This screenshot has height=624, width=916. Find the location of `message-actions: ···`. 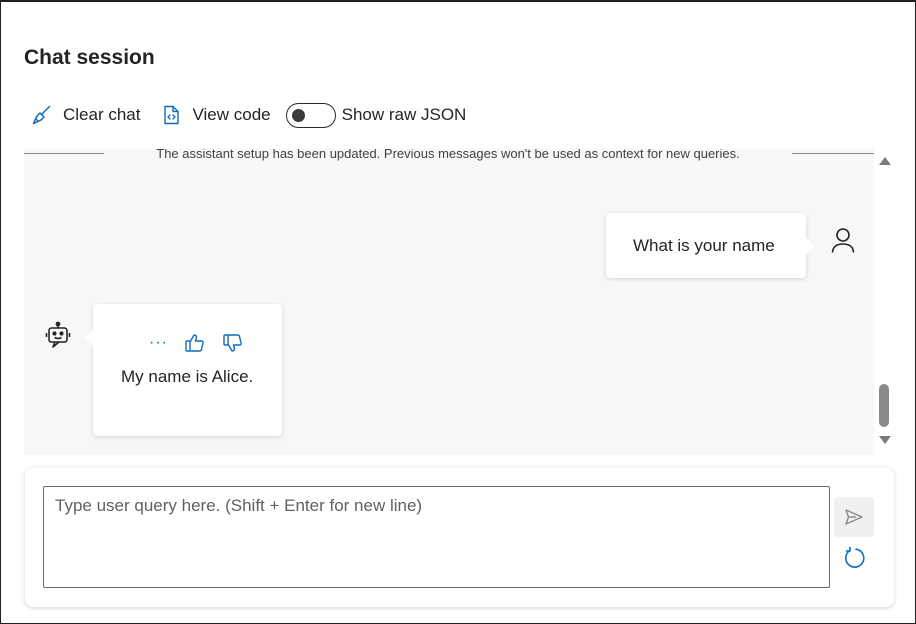

message-actions: ··· is located at coordinates (204, 343).